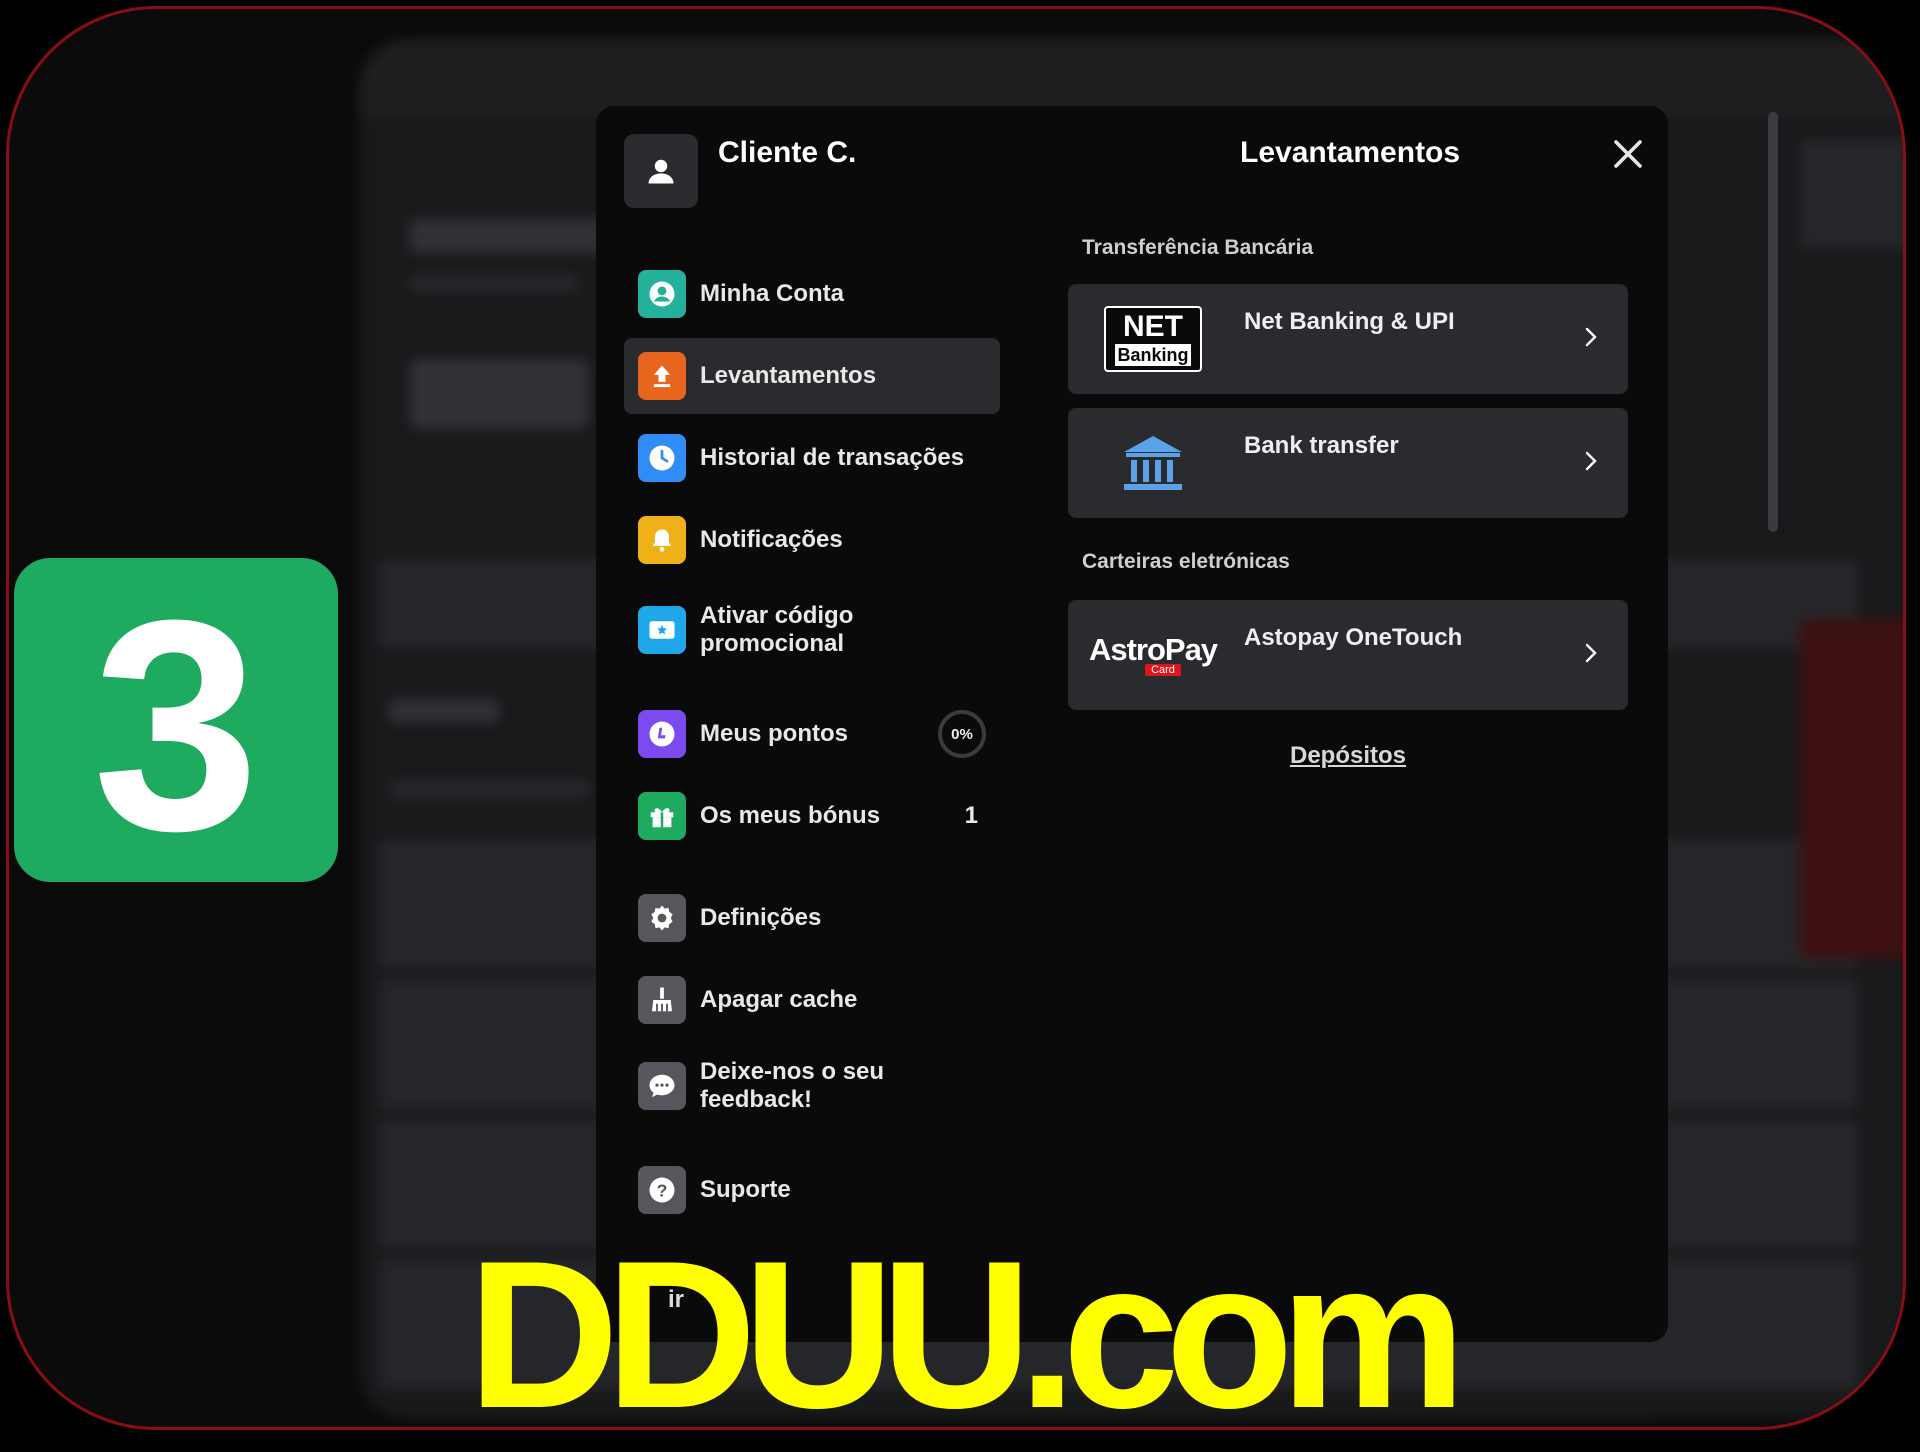  What do you see at coordinates (1350, 152) in the screenshot?
I see `panel-title: Levantamentos` at bounding box center [1350, 152].